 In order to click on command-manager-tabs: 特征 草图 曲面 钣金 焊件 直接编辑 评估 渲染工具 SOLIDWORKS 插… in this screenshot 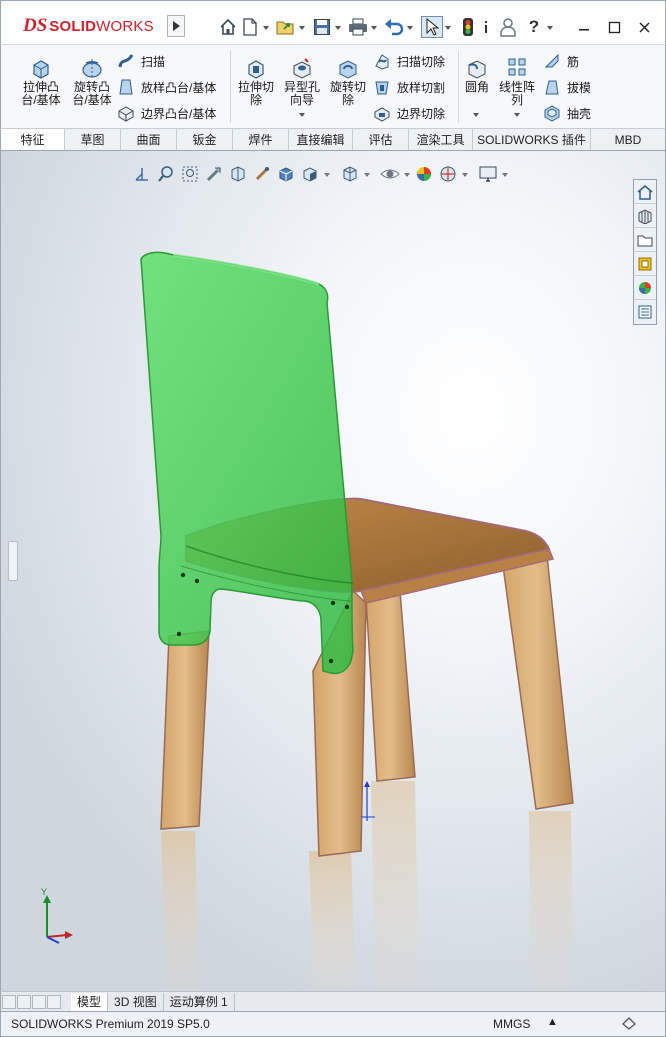, I will do `click(333, 139)`.